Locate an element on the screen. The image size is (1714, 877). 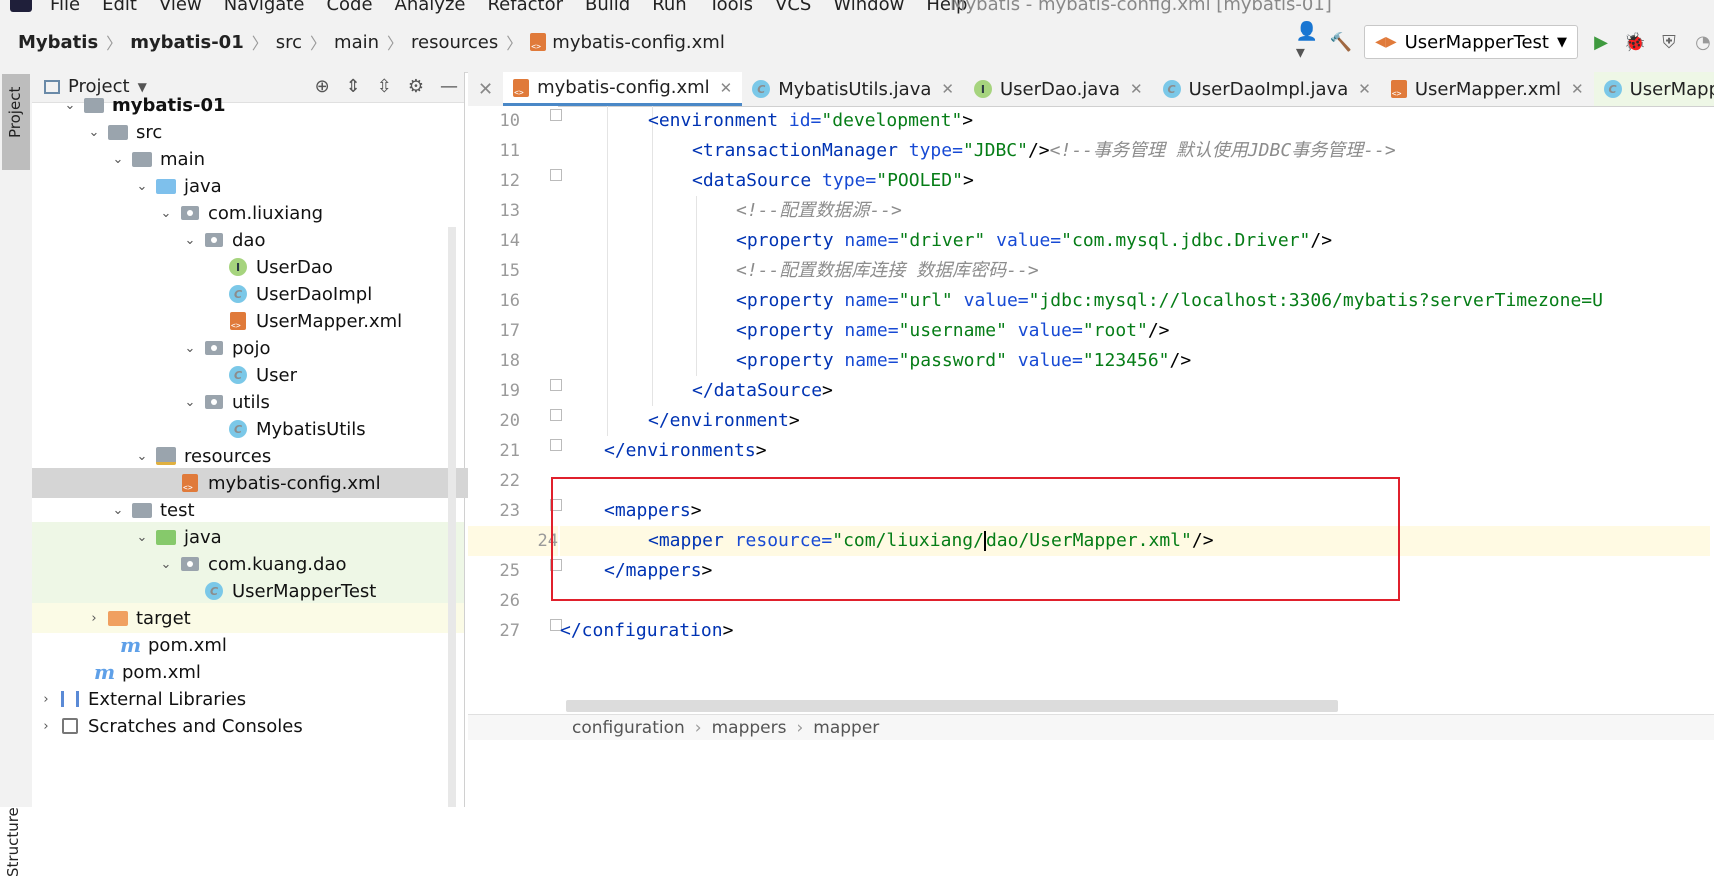
code-line-19: </dataSource> is located at coordinates (696, 391).